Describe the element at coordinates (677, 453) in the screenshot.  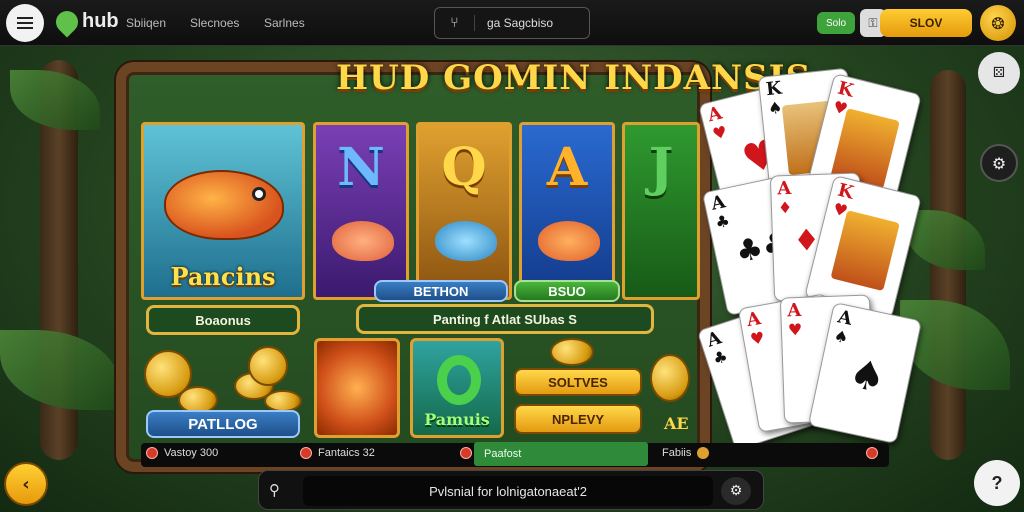
I see `info-item-4-label: Fabiis` at that location.